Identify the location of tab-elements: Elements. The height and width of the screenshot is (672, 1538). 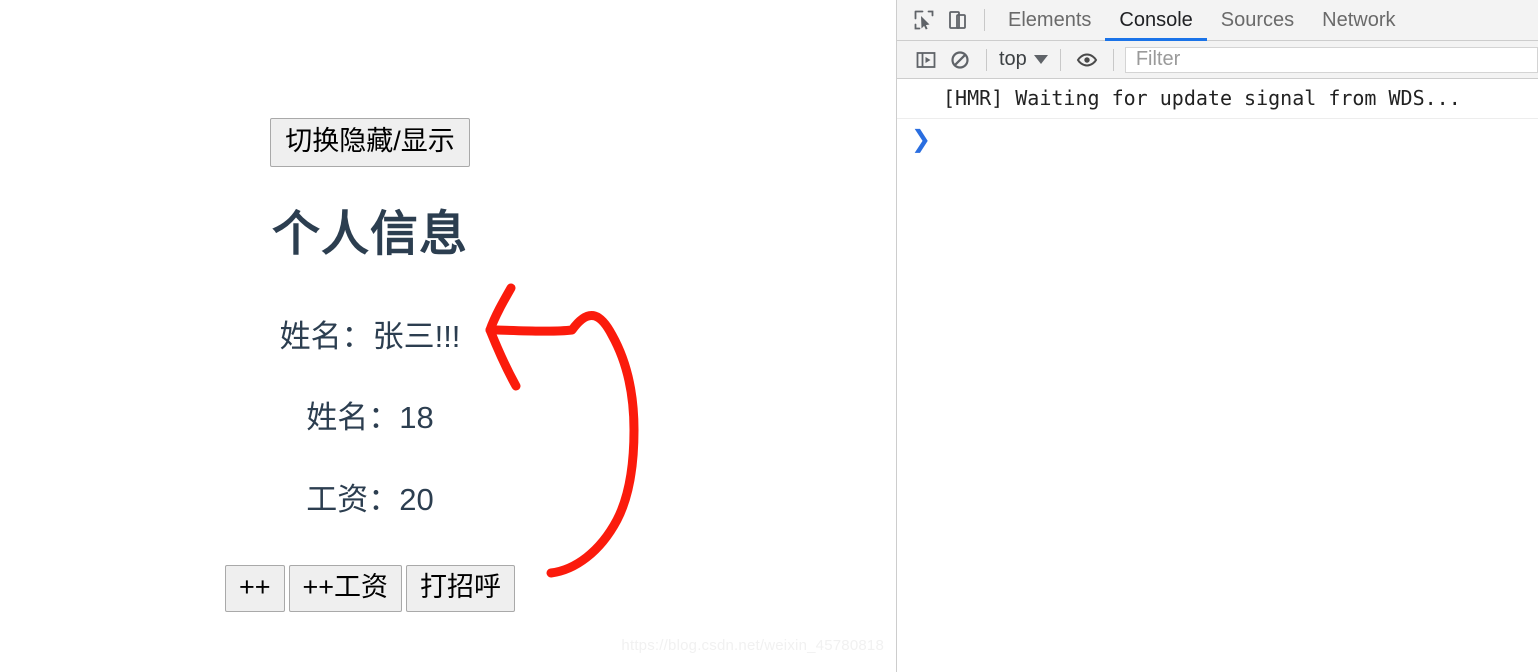
(1049, 20).